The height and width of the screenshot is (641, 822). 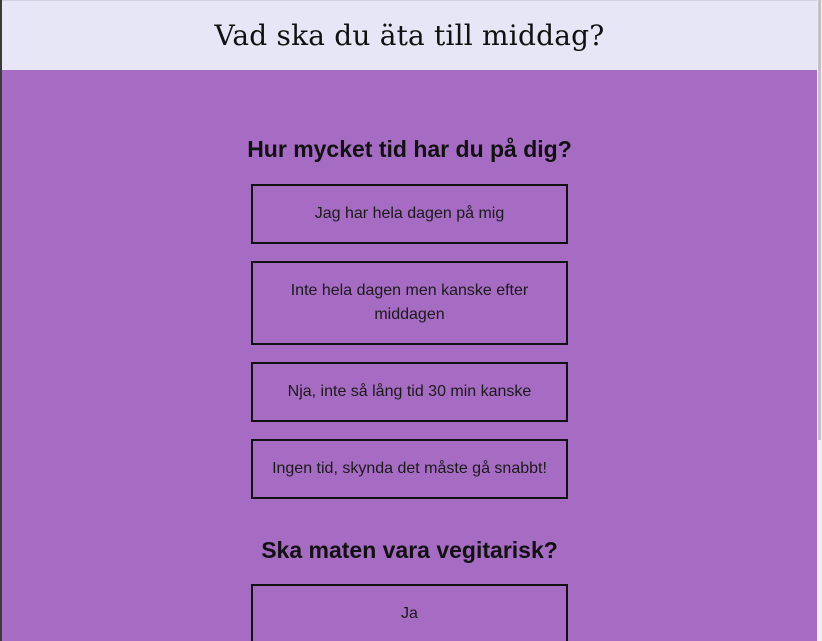 I want to click on answer-option-all-day: Jag har hela dagen på mig, so click(x=409, y=214).